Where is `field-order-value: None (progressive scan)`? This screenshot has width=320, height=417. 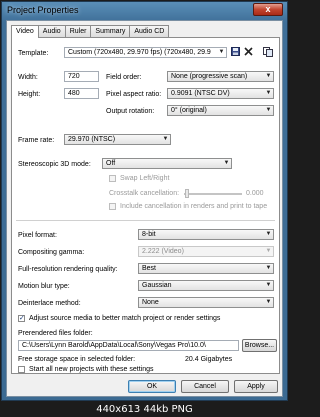 field-order-value: None (progressive scan) is located at coordinates (209, 76).